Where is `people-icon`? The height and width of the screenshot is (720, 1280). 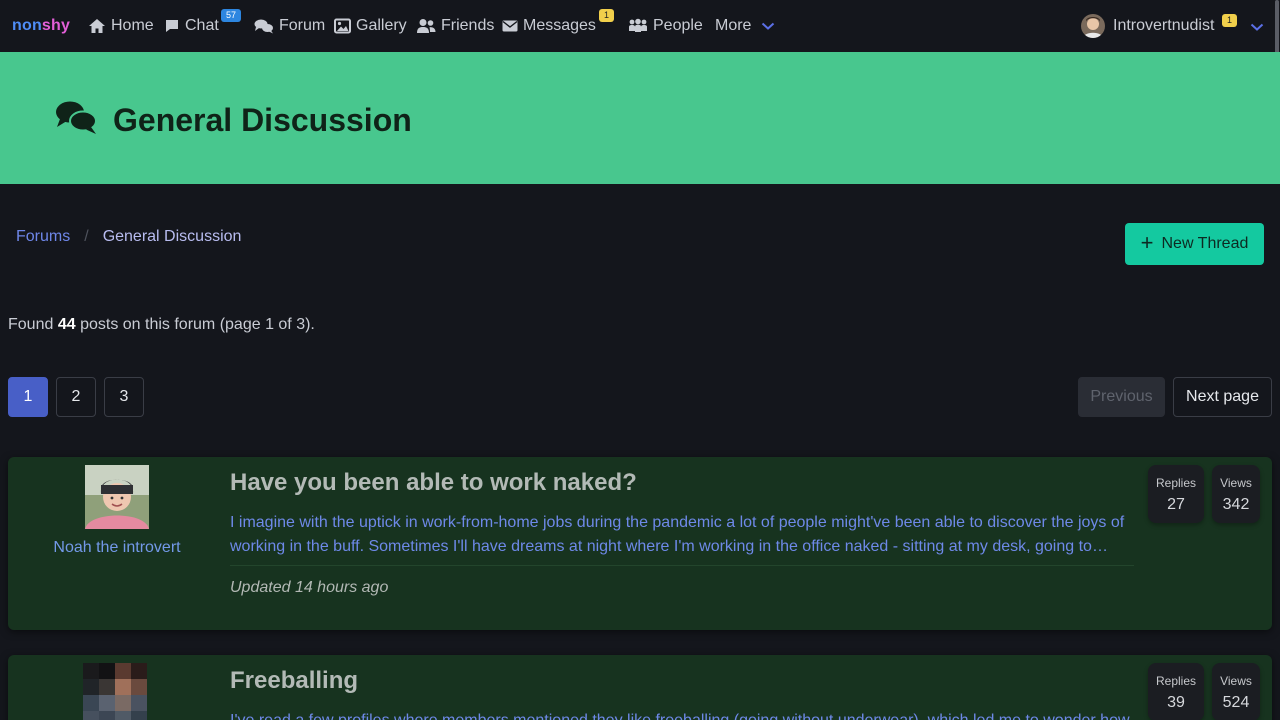 people-icon is located at coordinates (638, 25).